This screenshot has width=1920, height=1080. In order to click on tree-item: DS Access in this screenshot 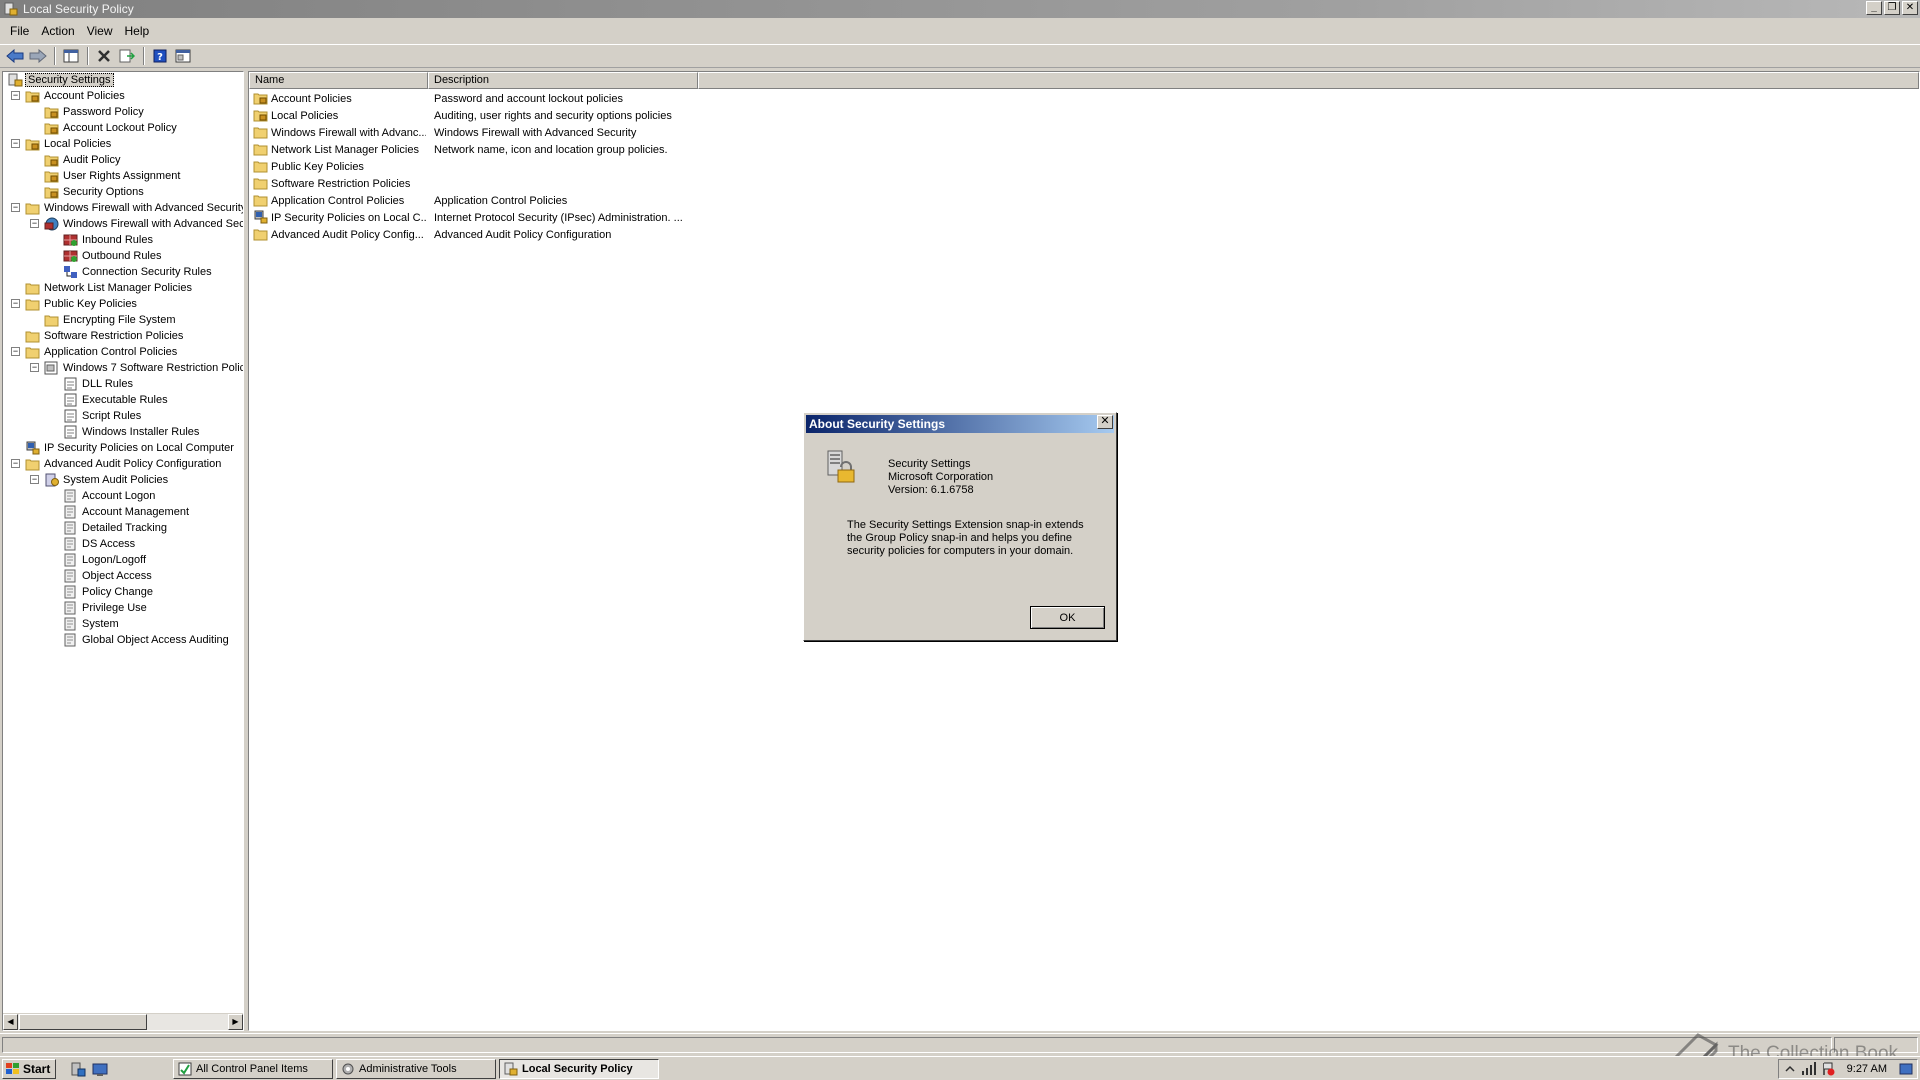, I will do `click(123, 544)`.